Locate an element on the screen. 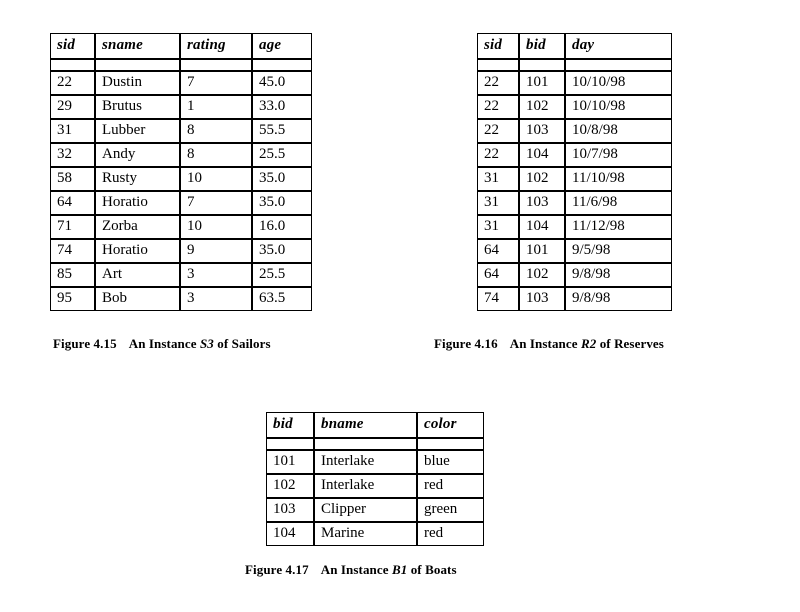  cell-age: 63.5 is located at coordinates (282, 299).